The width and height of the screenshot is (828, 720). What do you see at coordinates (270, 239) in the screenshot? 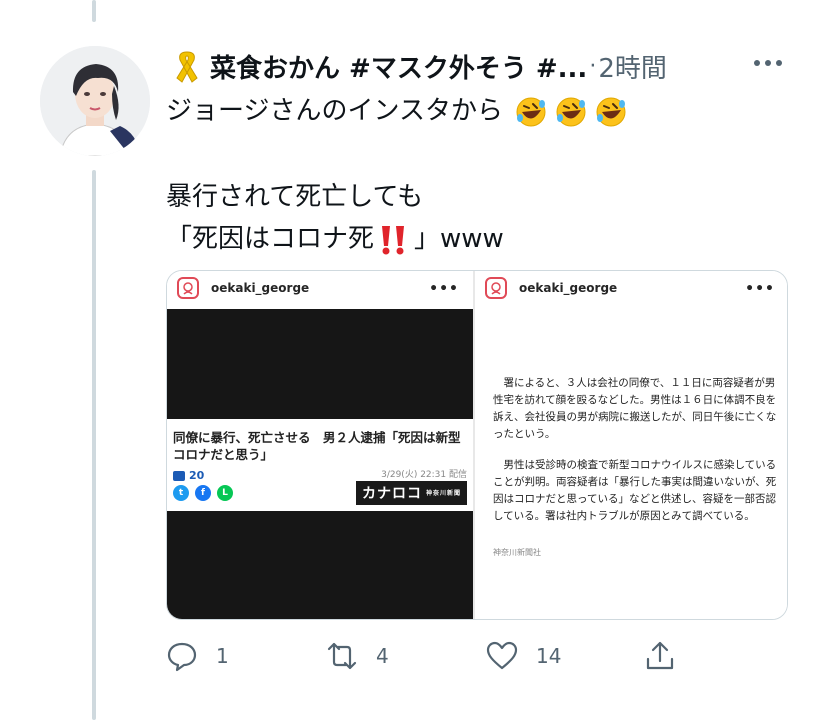
I see `tweet-text-3a: 「死因はコロナ死` at bounding box center [270, 239].